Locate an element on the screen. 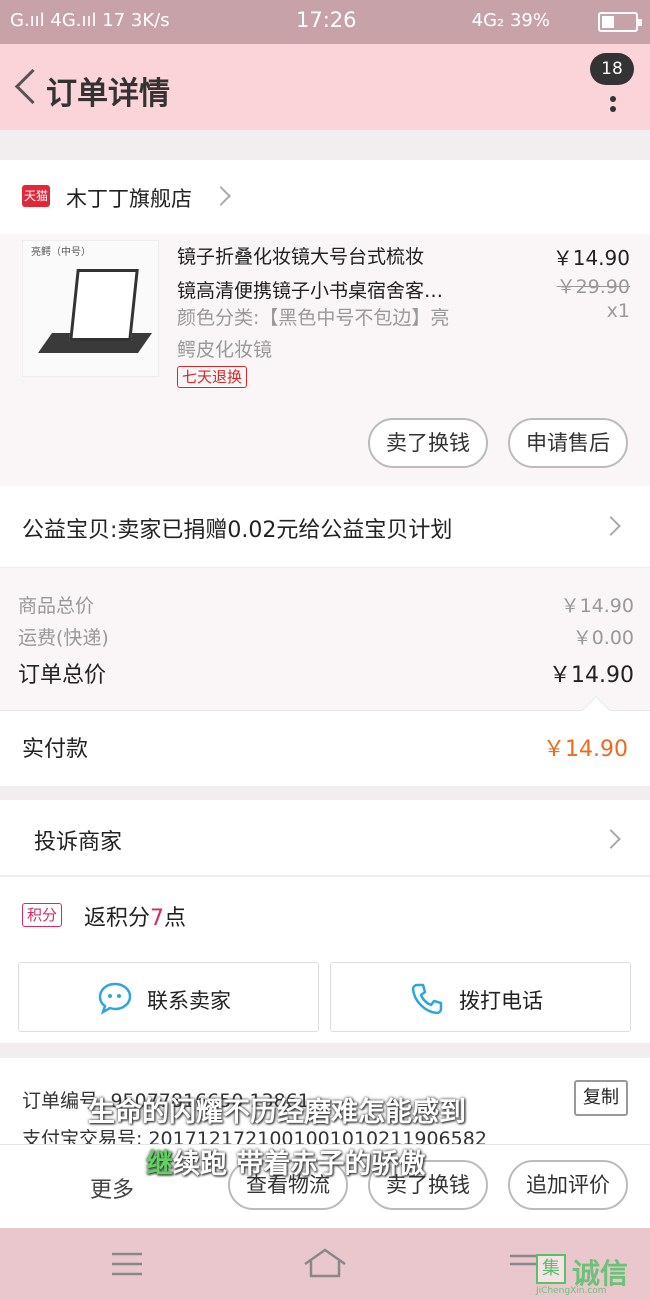 Image resolution: width=650 pixels, height=1300 pixels. copy-button: 复制 is located at coordinates (601, 1098).